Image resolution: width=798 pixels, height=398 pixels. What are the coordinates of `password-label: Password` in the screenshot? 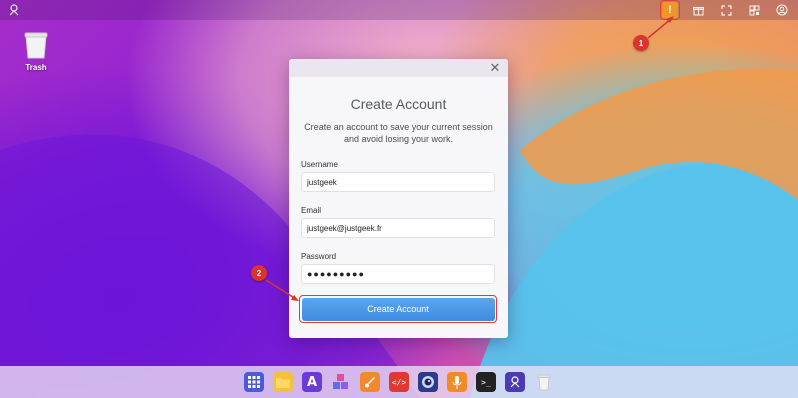 It's located at (319, 256).